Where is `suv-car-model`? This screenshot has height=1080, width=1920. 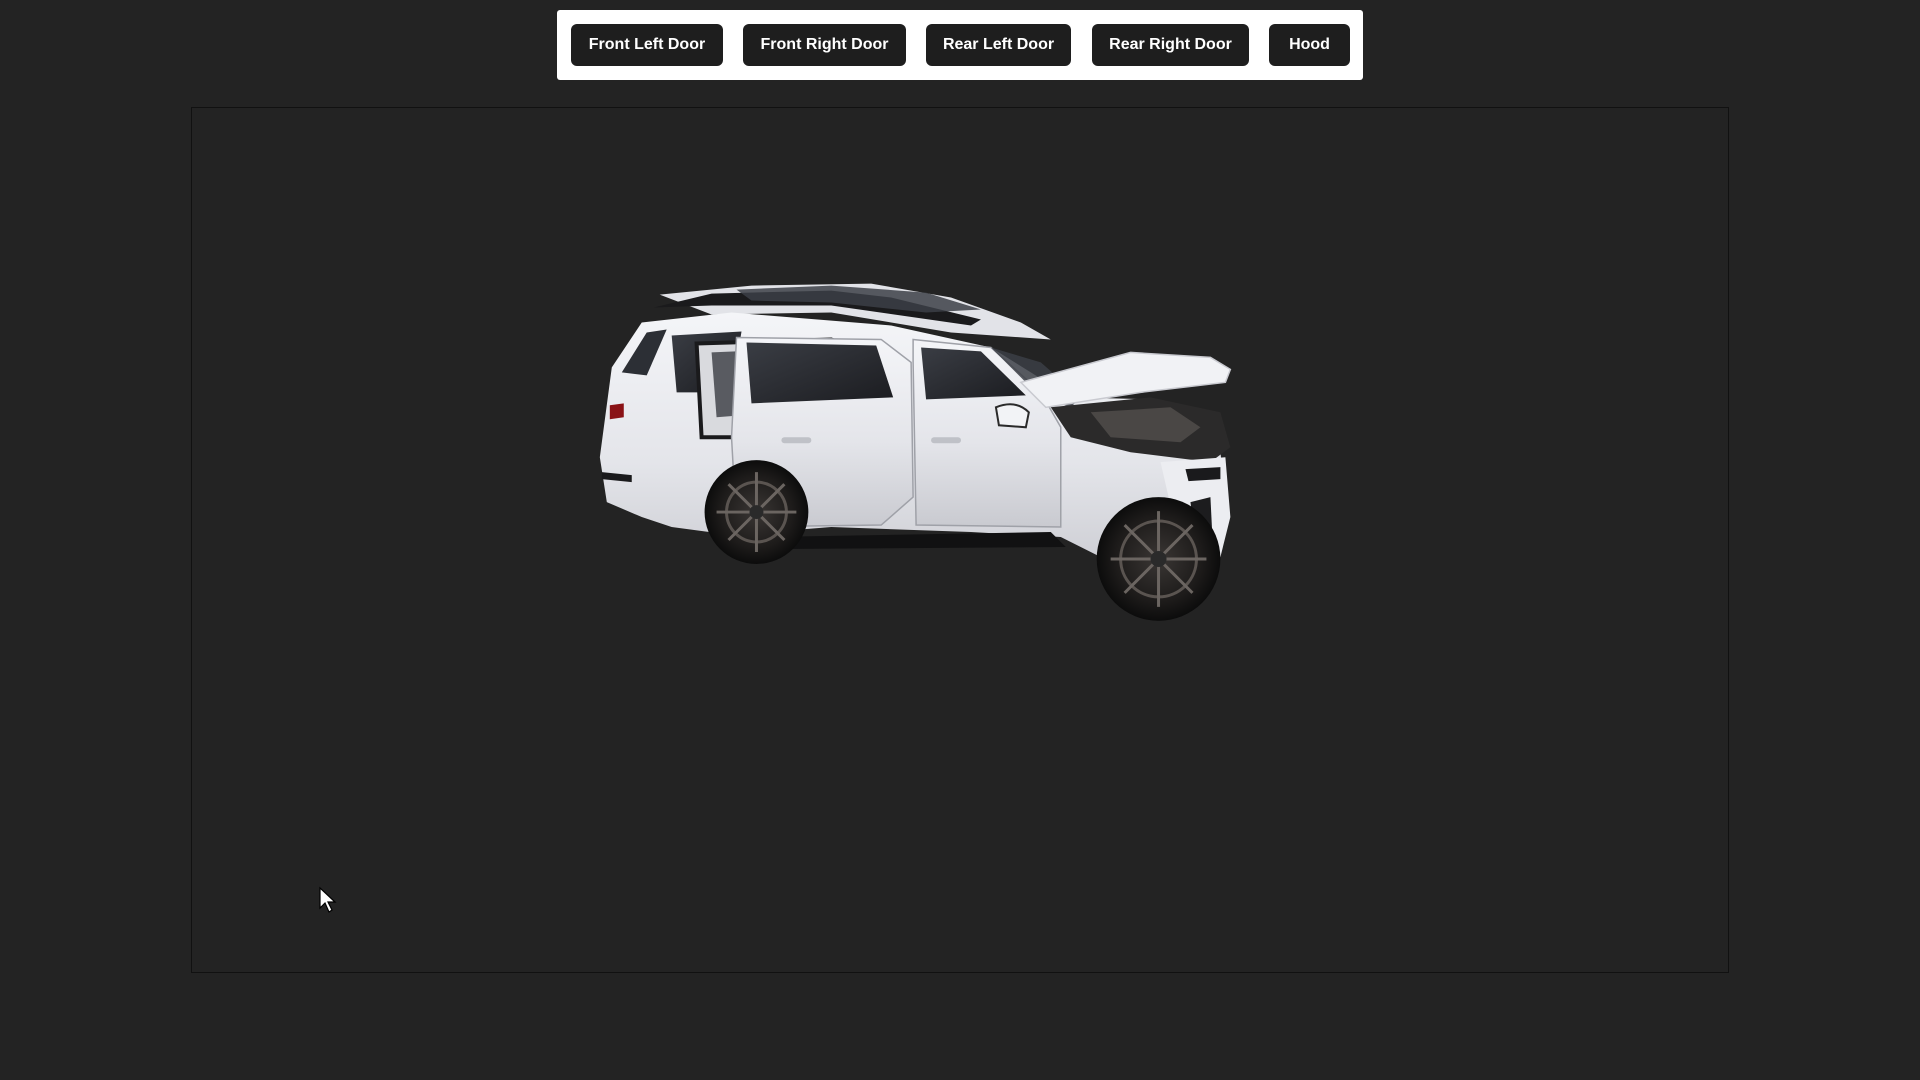 suv-car-model is located at coordinates (915, 452).